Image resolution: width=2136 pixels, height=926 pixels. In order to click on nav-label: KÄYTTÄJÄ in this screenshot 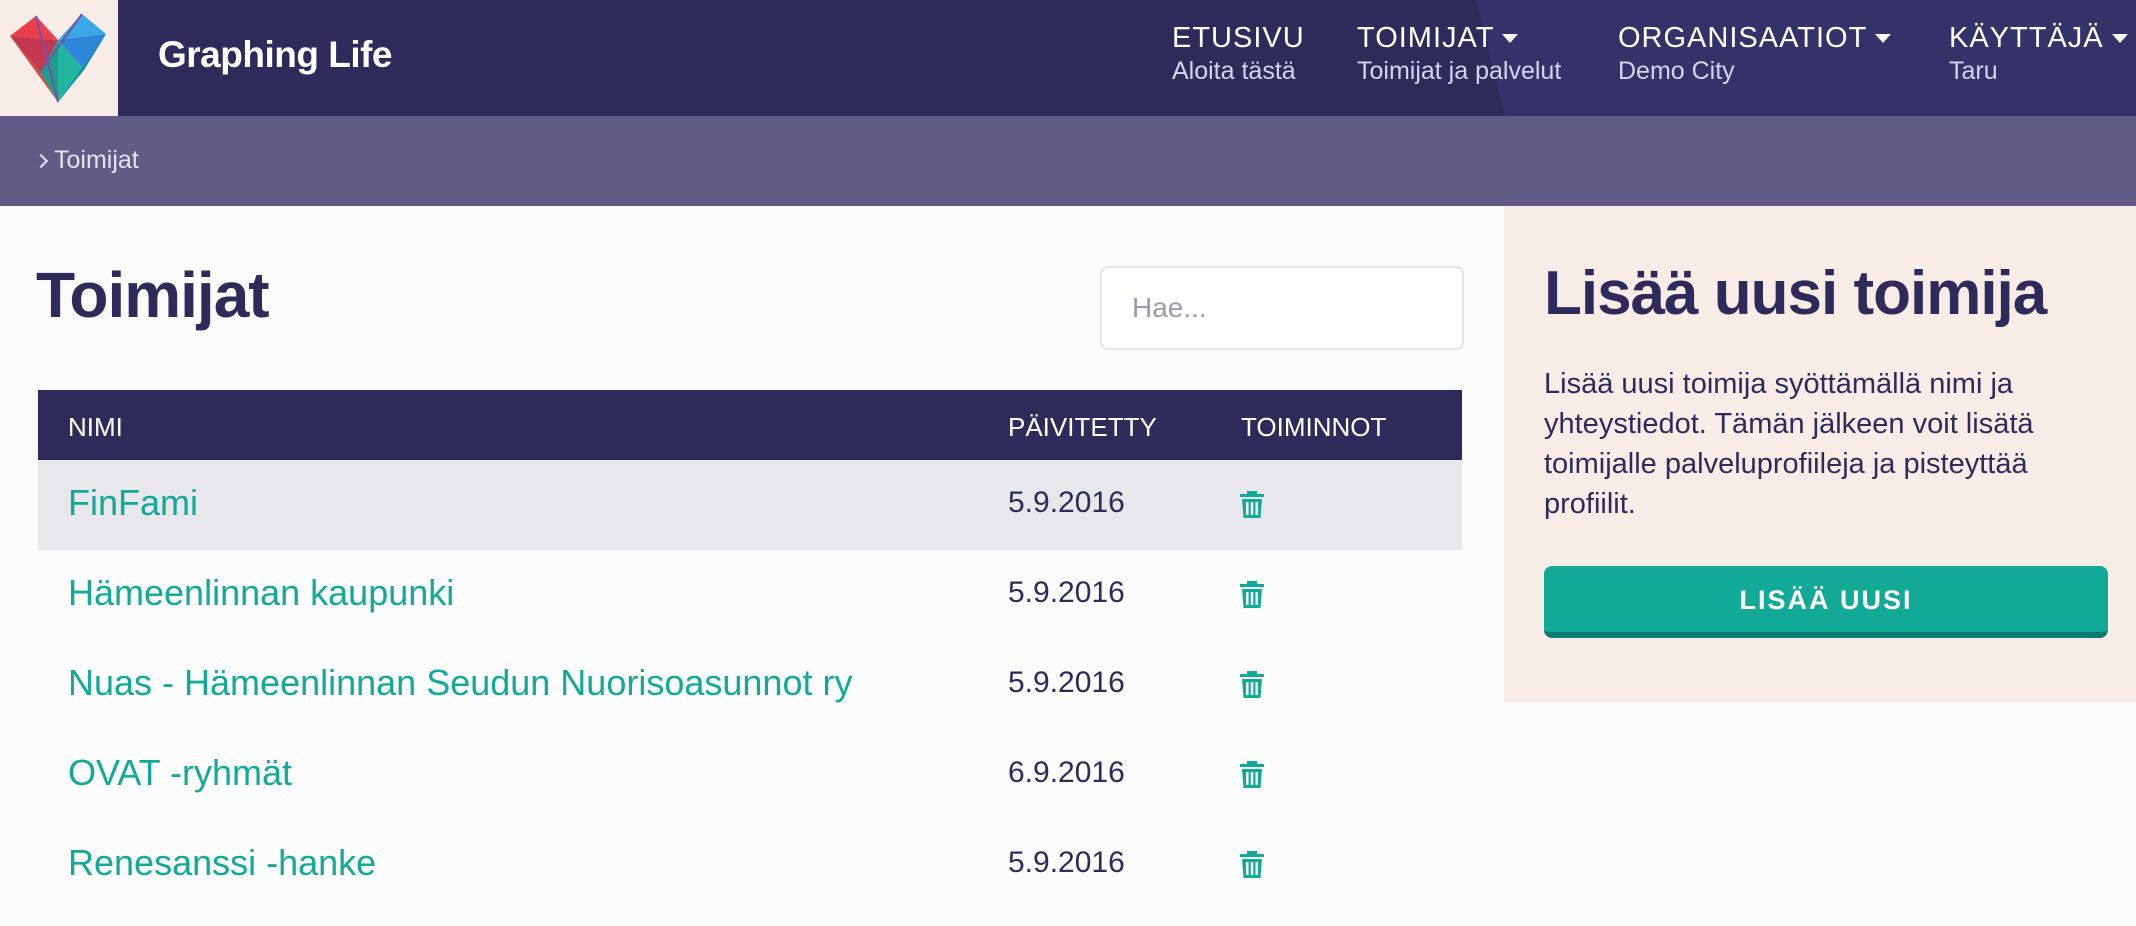, I will do `click(2026, 38)`.